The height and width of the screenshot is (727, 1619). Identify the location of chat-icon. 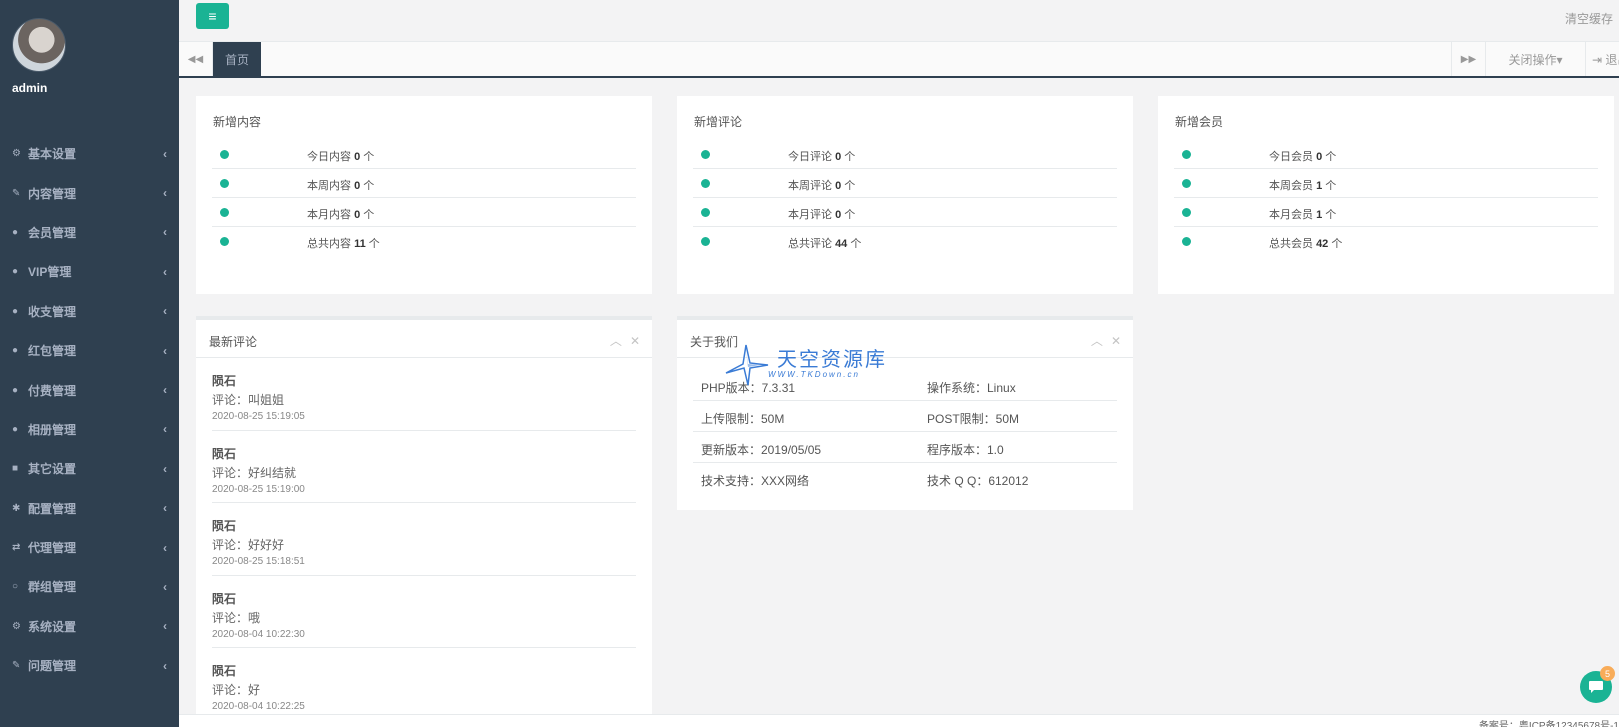
(1596, 687).